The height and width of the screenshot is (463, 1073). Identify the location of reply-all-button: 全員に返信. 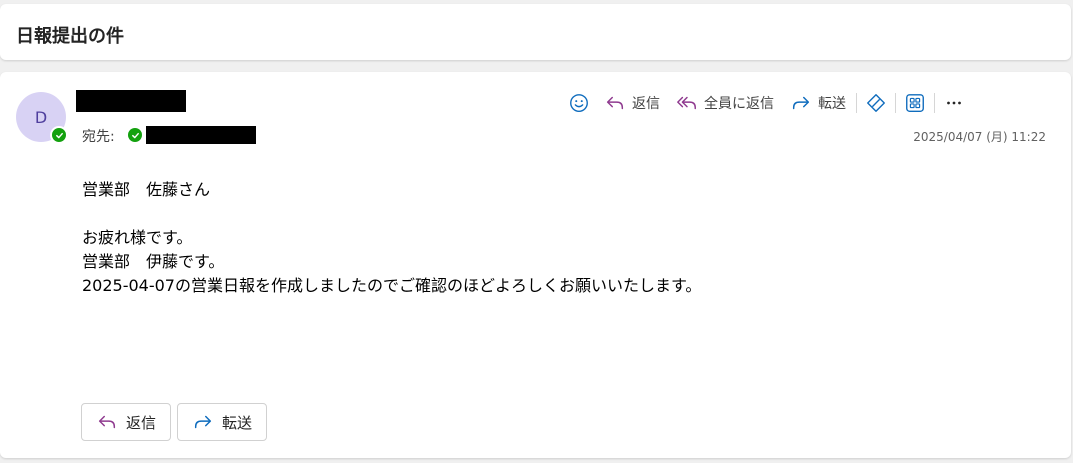
(725, 103).